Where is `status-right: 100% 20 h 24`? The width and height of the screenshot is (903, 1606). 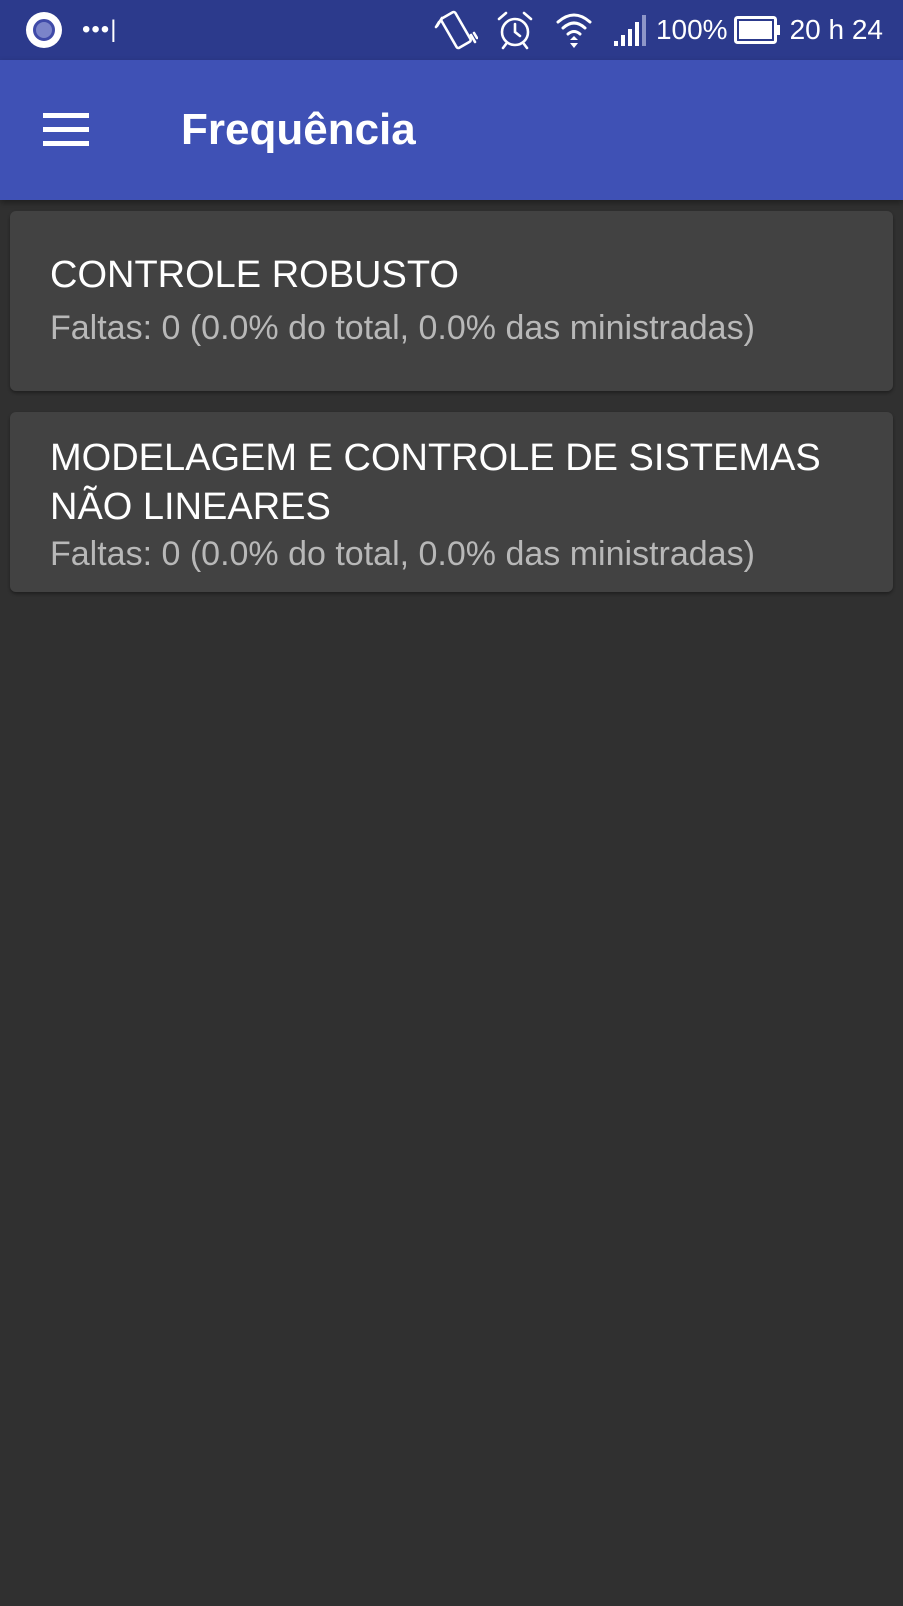
status-right: 100% 20 h 24 is located at coordinates (658, 30).